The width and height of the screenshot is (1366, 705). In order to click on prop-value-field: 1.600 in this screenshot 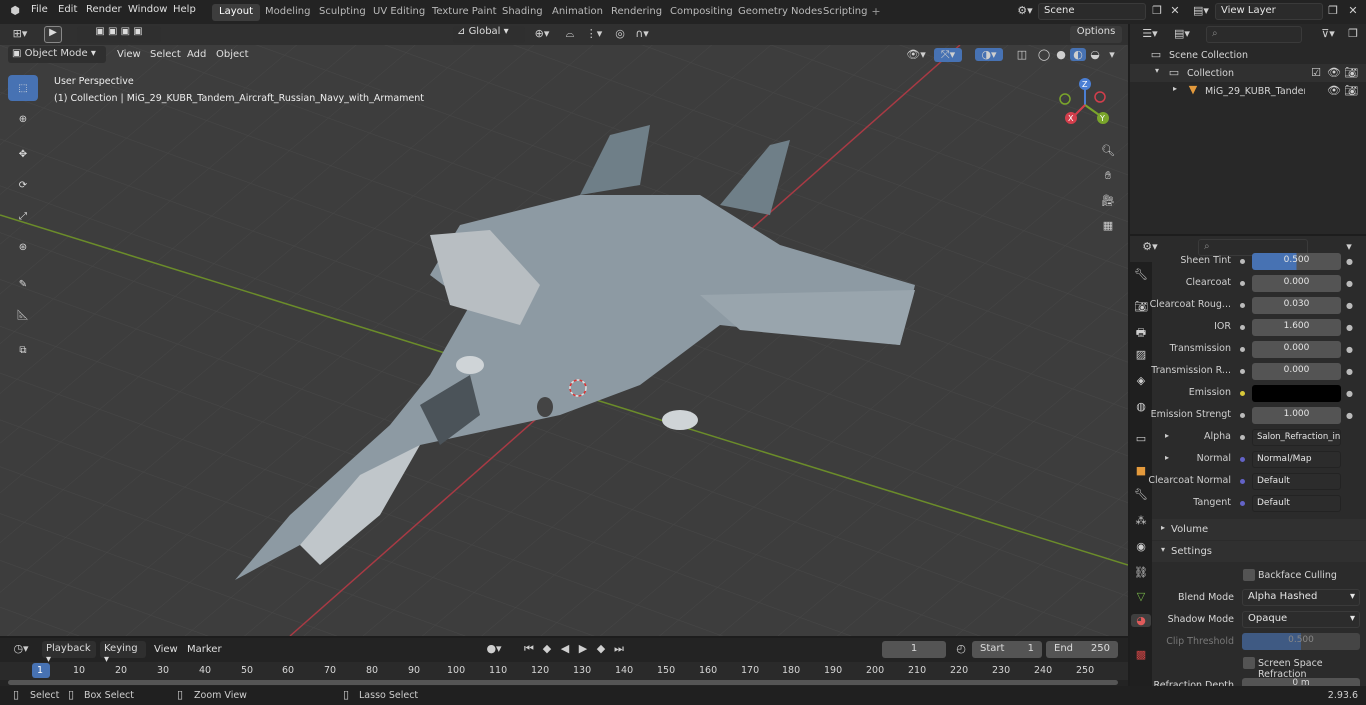, I will do `click(1296, 327)`.